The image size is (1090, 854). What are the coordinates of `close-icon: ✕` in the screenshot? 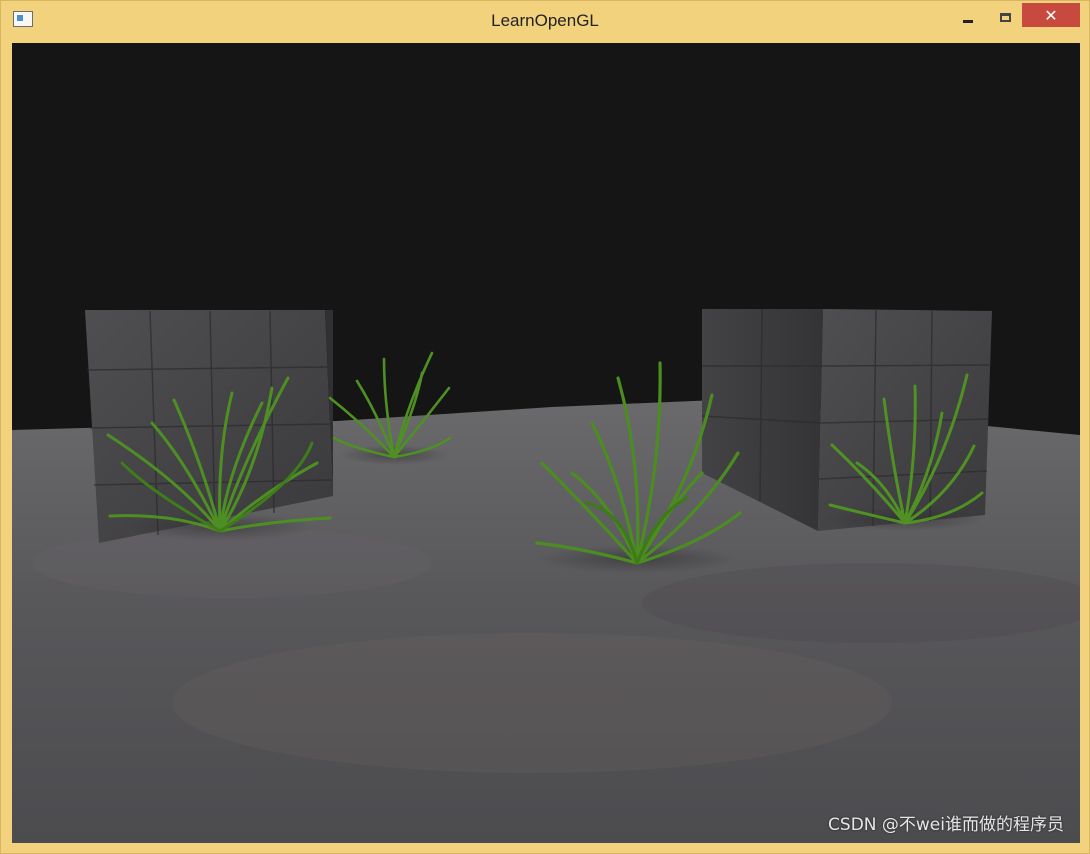 It's located at (1051, 15).